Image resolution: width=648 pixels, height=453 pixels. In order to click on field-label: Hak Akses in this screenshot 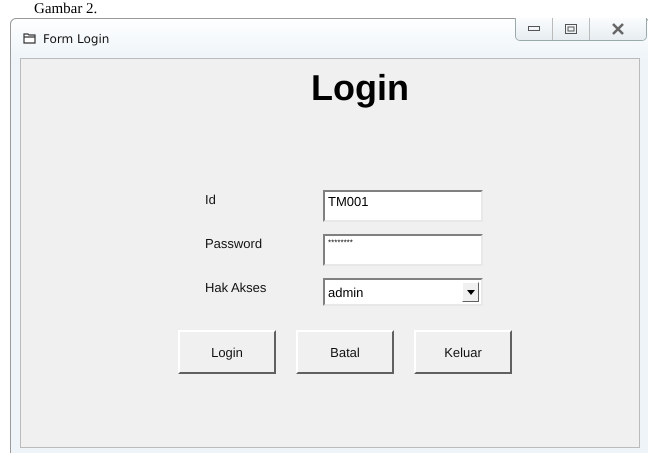, I will do `click(236, 287)`.